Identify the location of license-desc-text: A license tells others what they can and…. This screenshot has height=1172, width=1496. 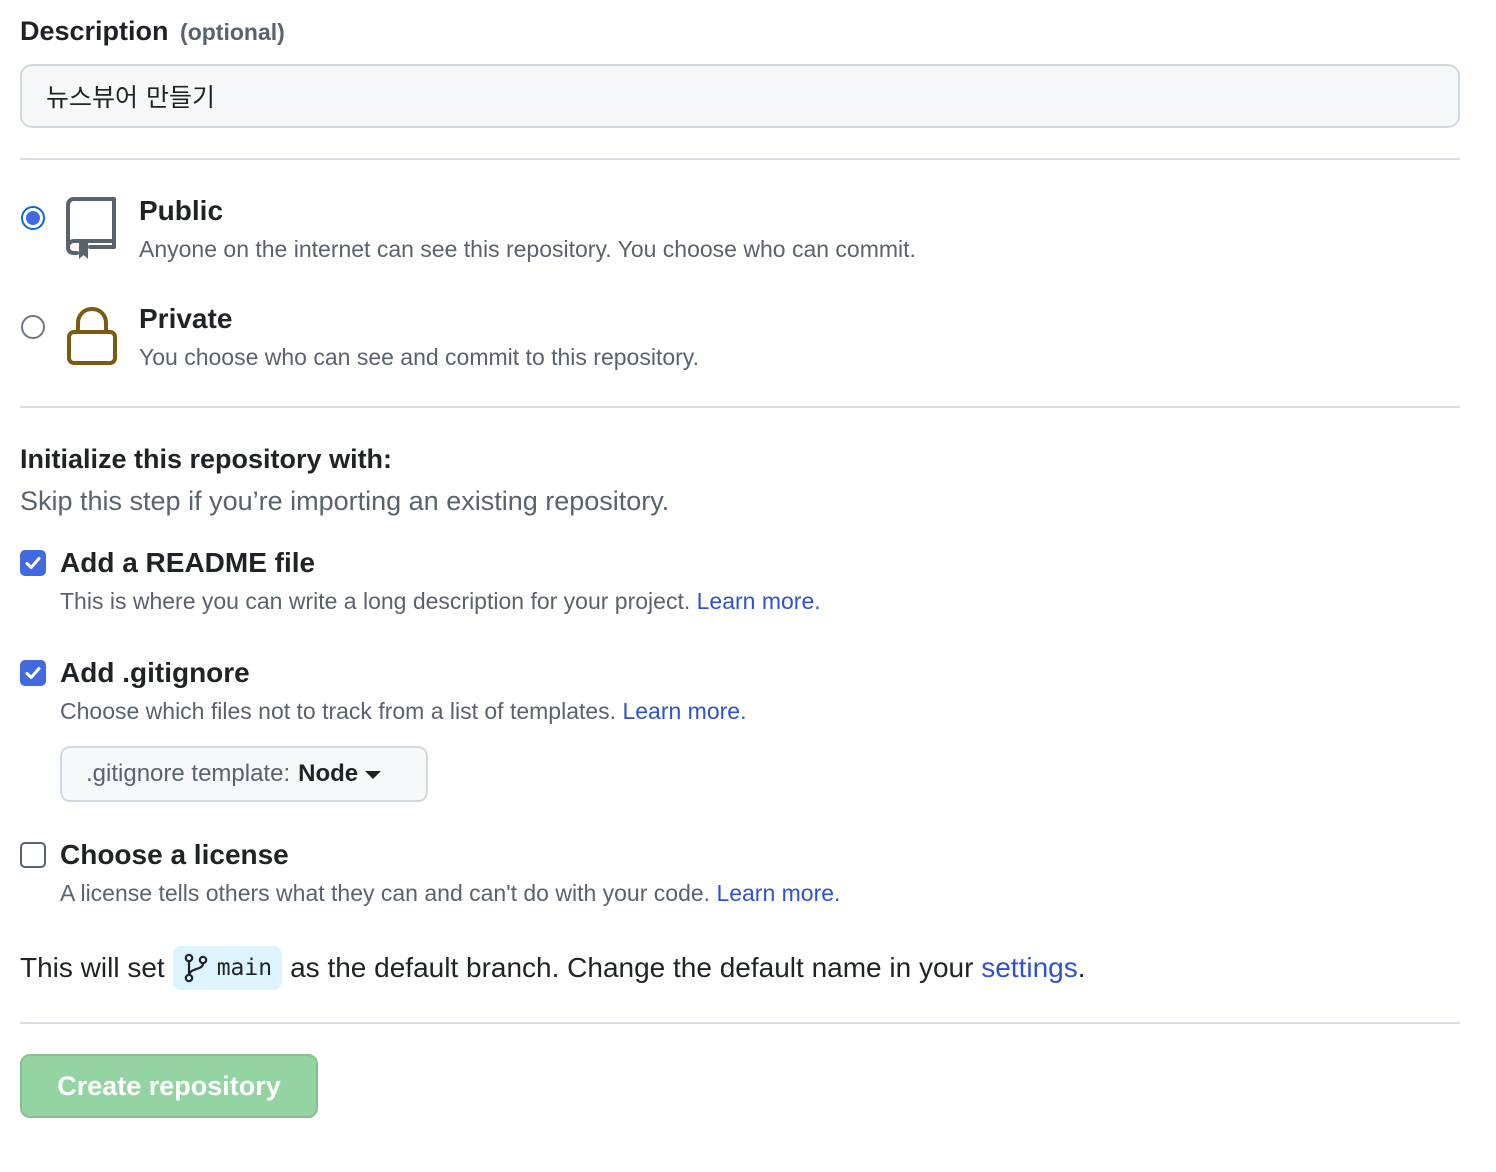
(385, 893).